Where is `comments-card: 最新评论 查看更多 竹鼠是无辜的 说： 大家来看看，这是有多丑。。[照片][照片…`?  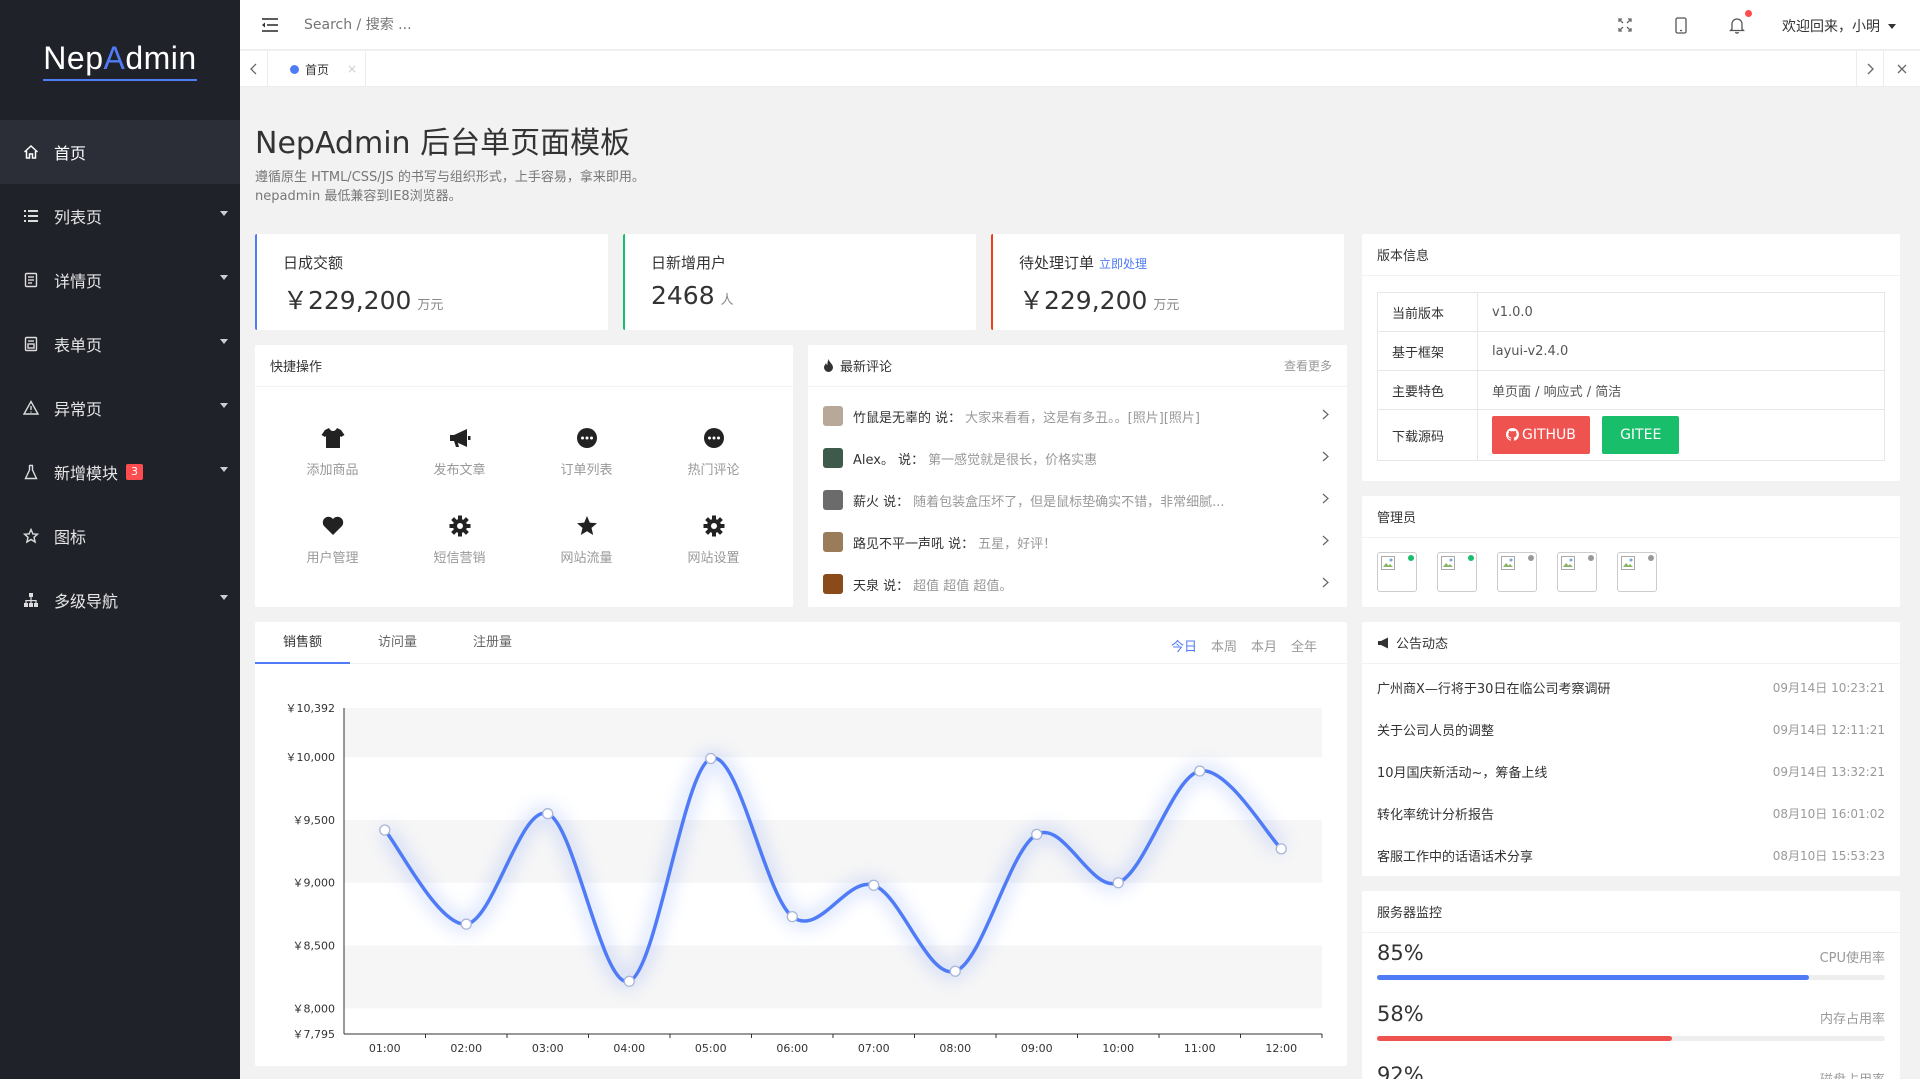
comments-card: 最新评论 查看更多 竹鼠是无辜的 说： 大家来看看，这是有多丑。。[照片][照片… is located at coordinates (1077, 476).